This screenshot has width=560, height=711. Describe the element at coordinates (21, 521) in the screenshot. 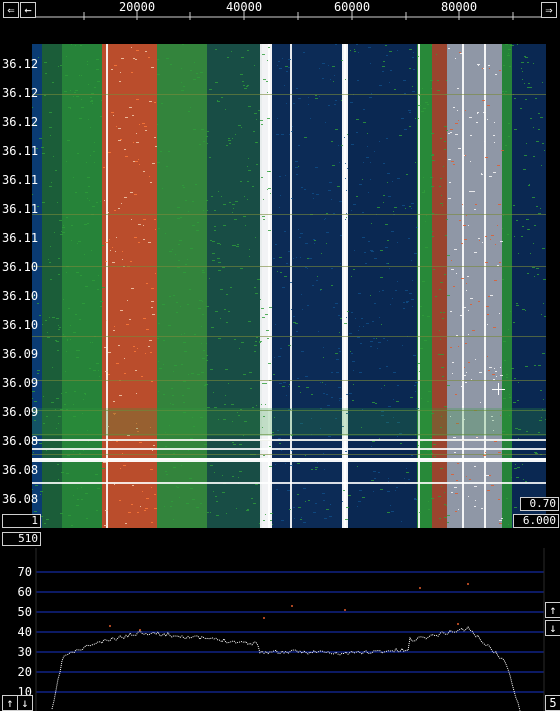

I see `waterfall-index-field: 1` at that location.